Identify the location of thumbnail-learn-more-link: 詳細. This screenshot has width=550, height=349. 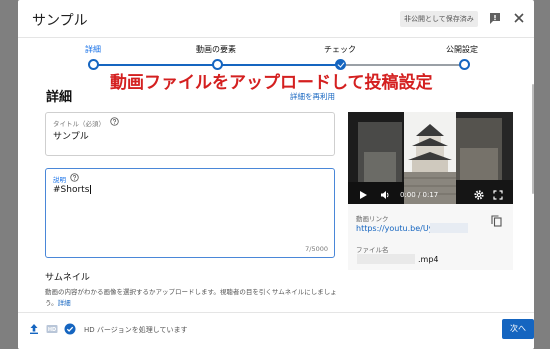
(64, 303).